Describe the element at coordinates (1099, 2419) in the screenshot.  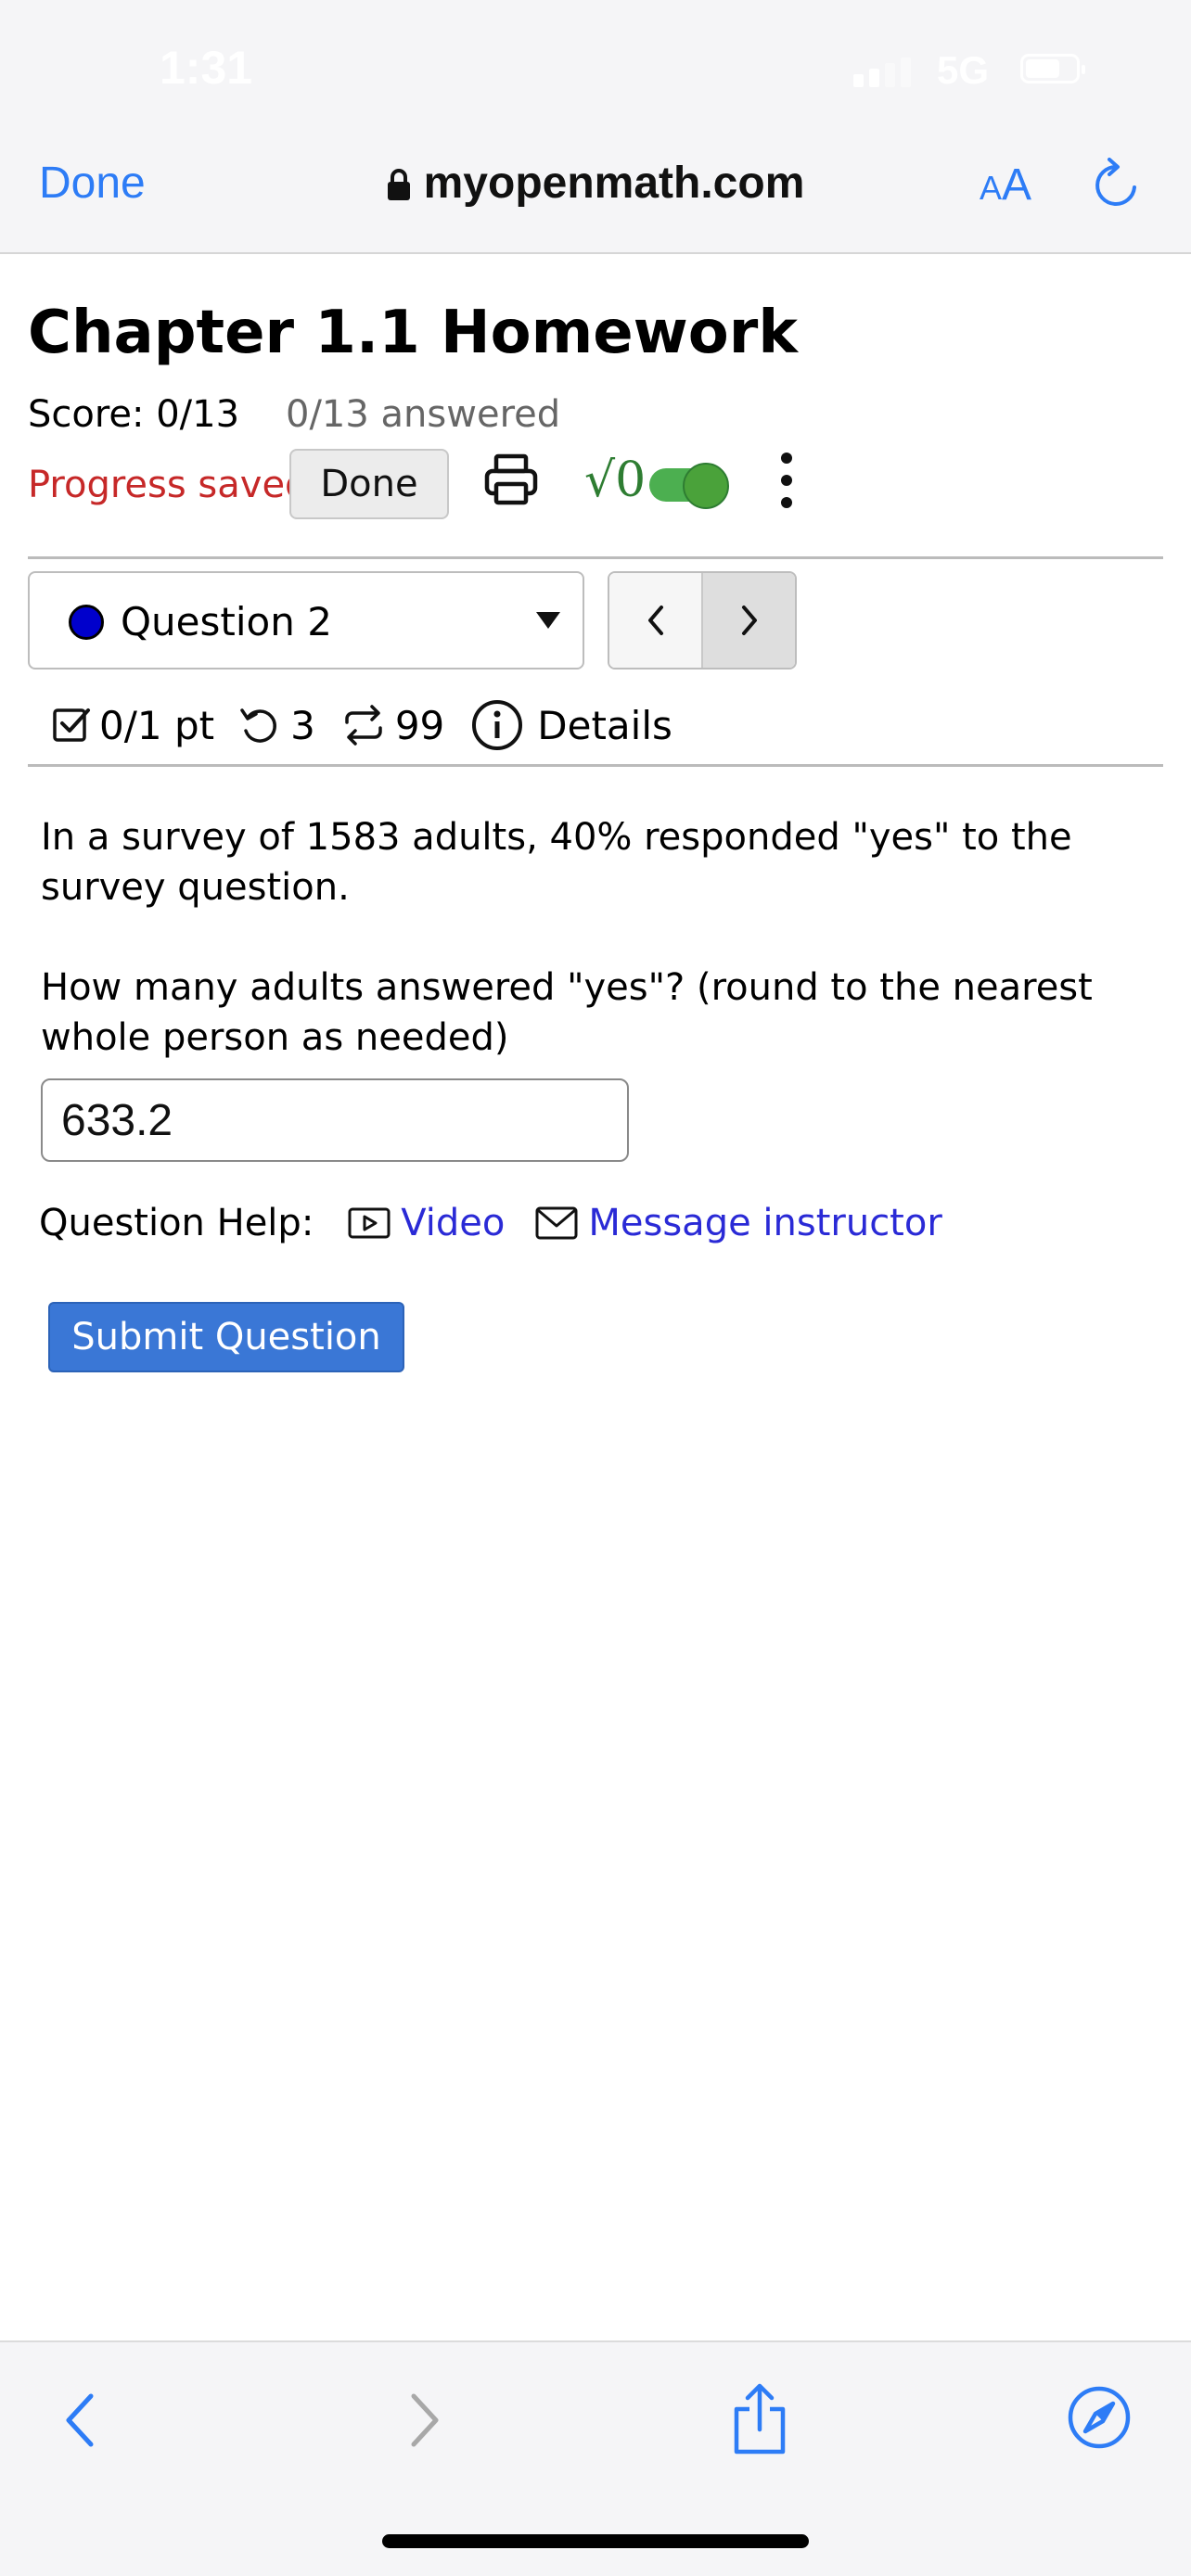
I see `compass-icon` at that location.